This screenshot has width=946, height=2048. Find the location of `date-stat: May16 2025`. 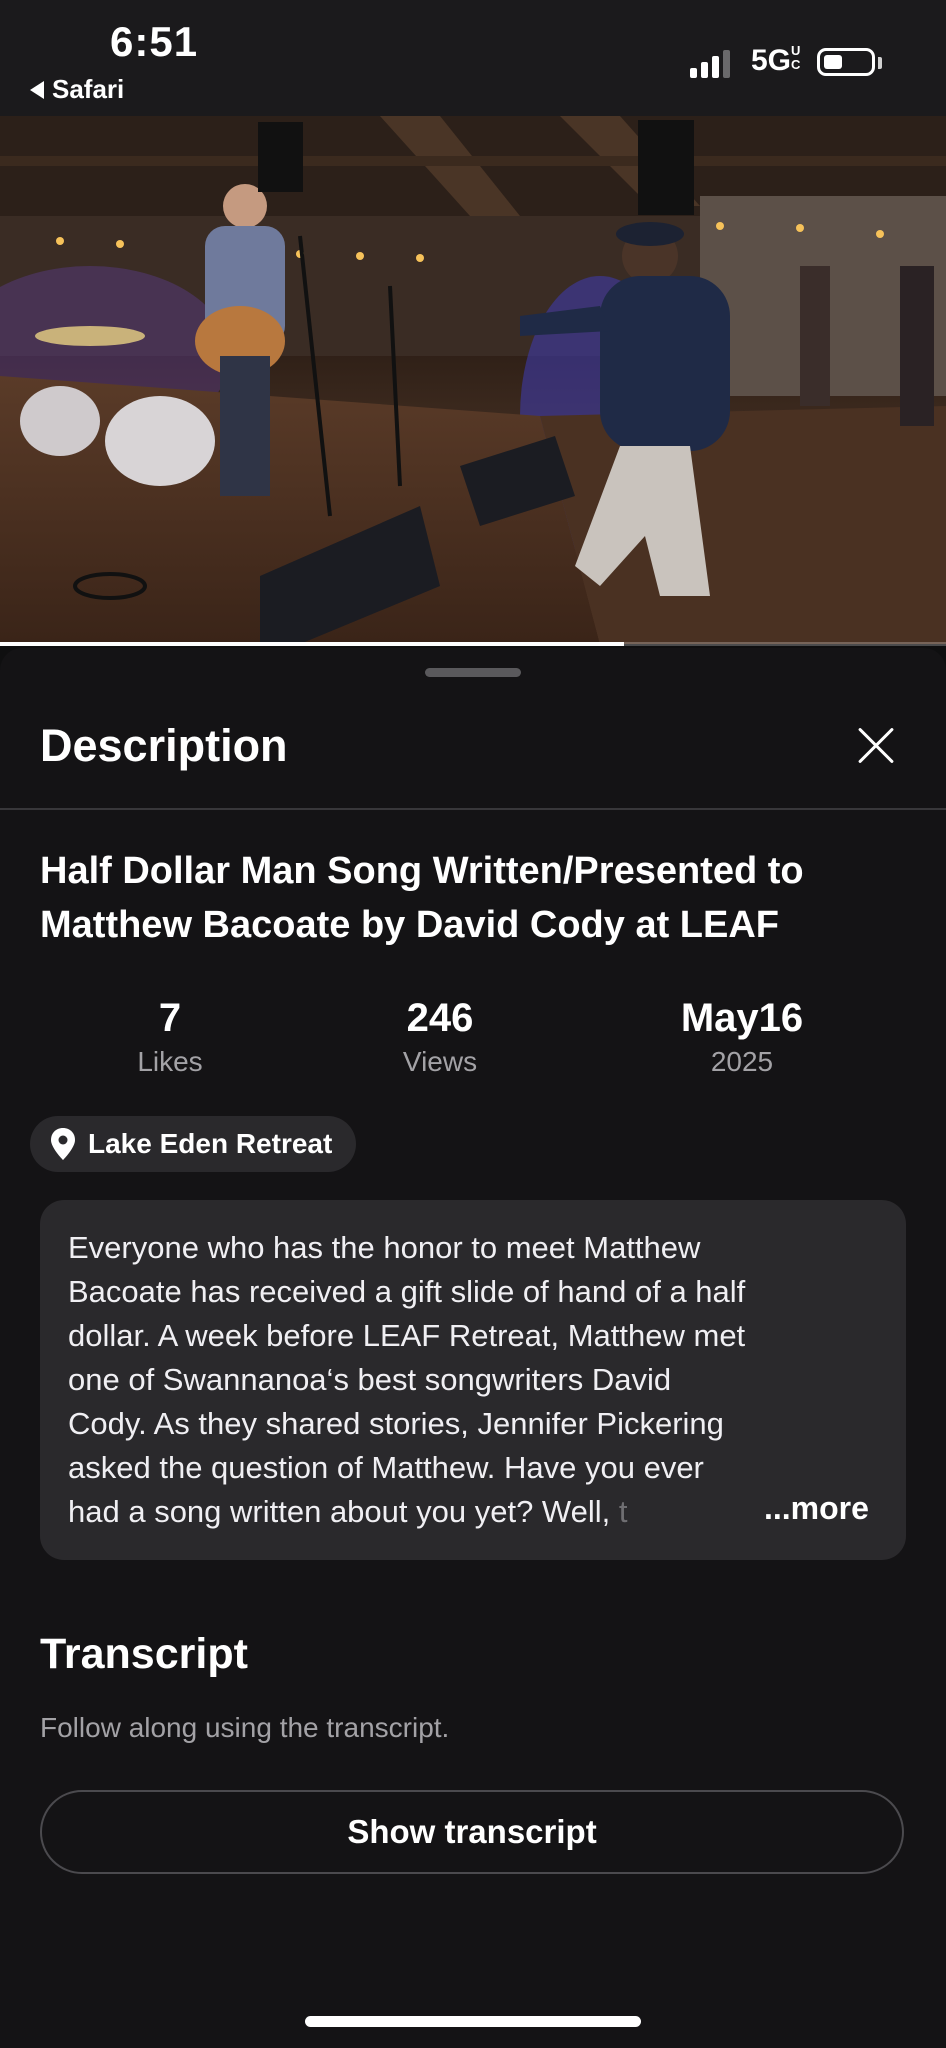

date-stat: May16 2025 is located at coordinates (742, 1038).